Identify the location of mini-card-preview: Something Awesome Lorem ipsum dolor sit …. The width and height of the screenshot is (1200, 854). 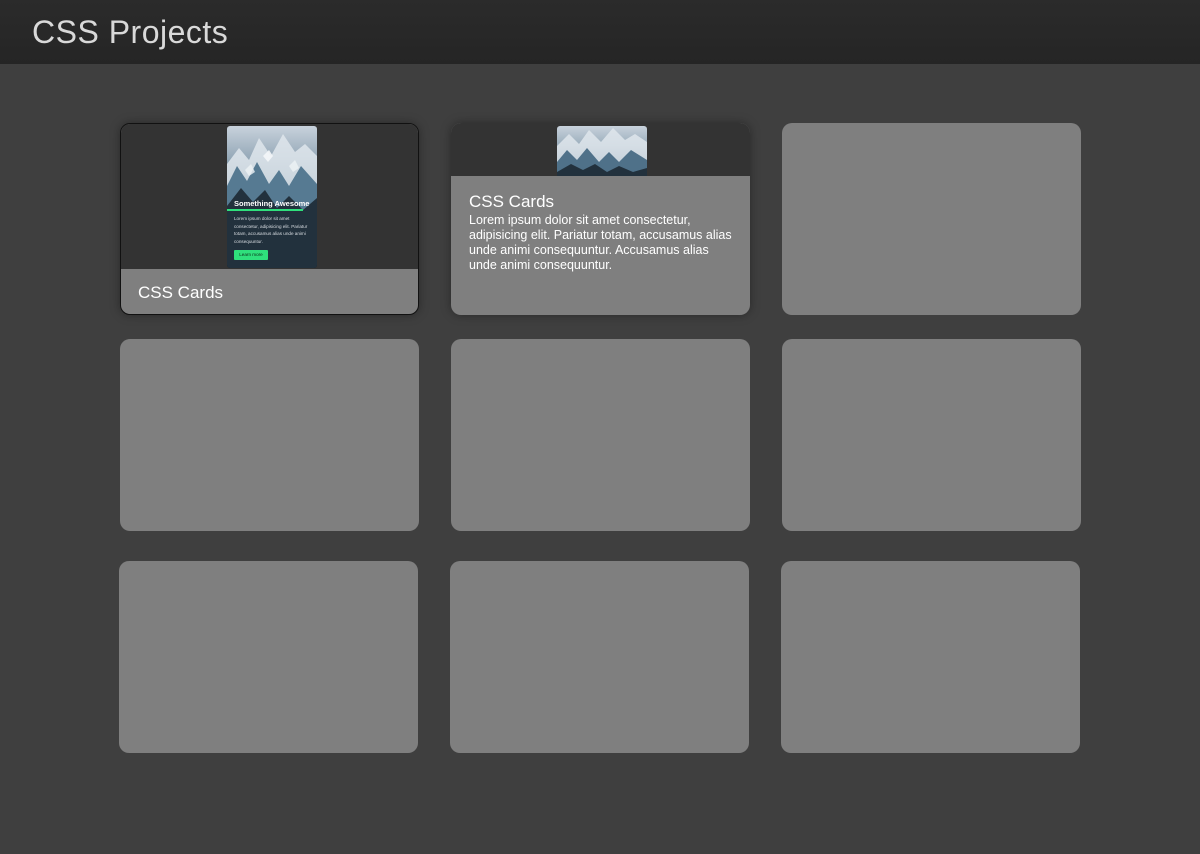
(272, 197).